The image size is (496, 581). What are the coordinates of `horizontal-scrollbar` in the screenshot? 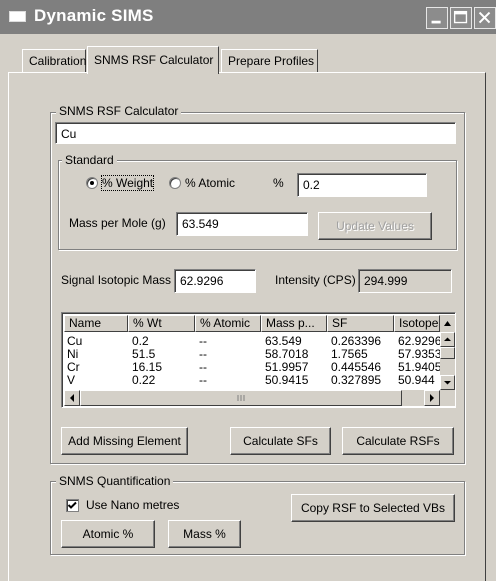 It's located at (259, 398).